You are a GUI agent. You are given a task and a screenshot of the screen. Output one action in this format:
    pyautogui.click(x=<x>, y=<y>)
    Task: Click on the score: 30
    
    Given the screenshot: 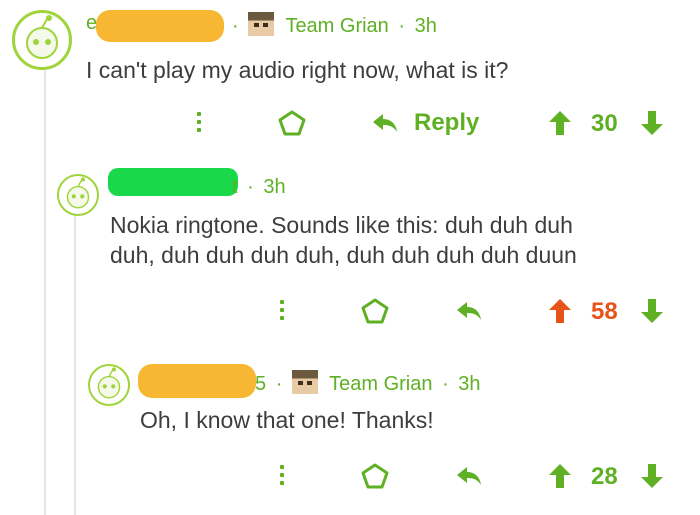 What is the action you would take?
    pyautogui.click(x=604, y=123)
    